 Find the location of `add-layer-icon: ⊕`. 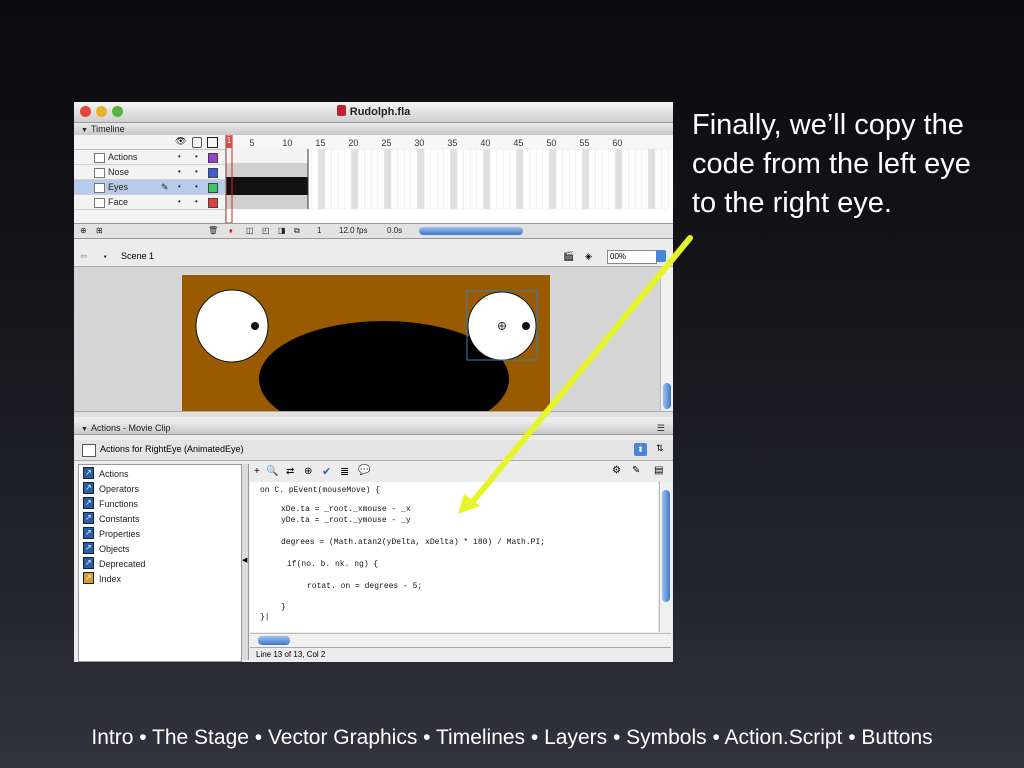

add-layer-icon: ⊕ is located at coordinates (83, 231).